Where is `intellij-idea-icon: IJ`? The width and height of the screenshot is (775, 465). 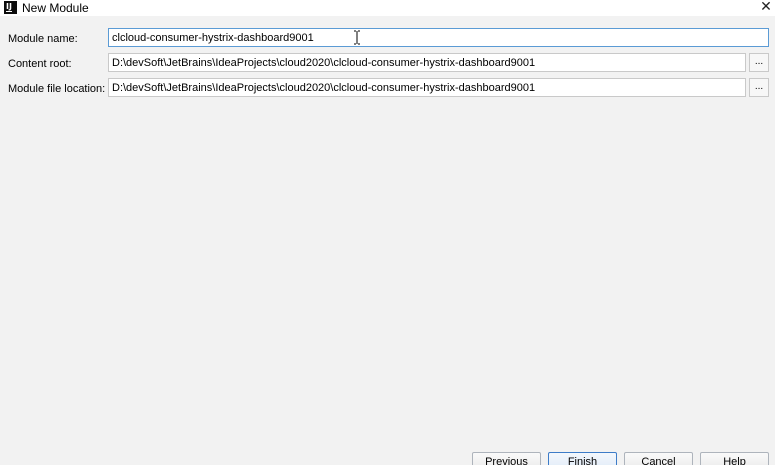 intellij-idea-icon: IJ is located at coordinates (10, 7).